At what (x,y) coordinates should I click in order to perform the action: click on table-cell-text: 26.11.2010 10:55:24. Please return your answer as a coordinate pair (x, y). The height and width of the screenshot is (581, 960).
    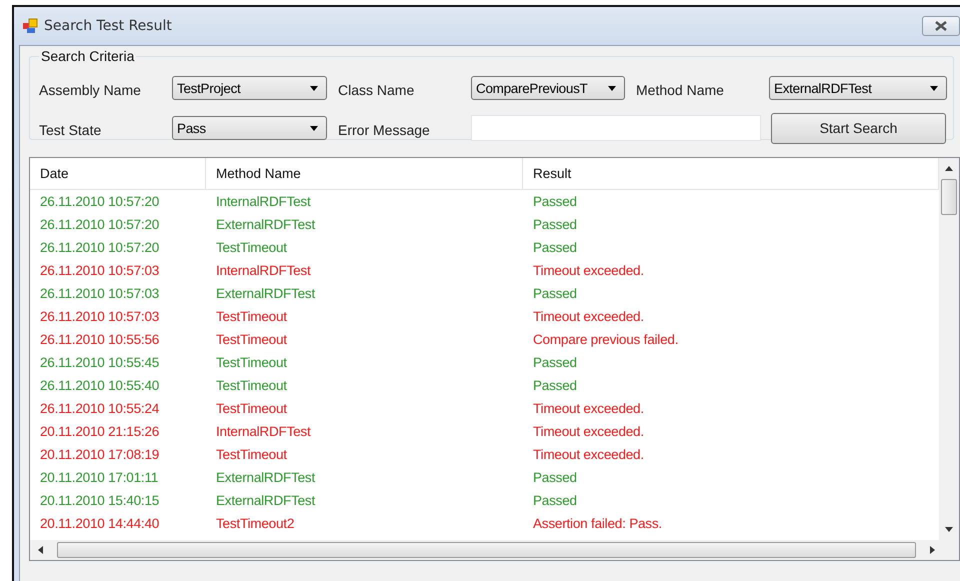
    Looking at the image, I should click on (99, 408).